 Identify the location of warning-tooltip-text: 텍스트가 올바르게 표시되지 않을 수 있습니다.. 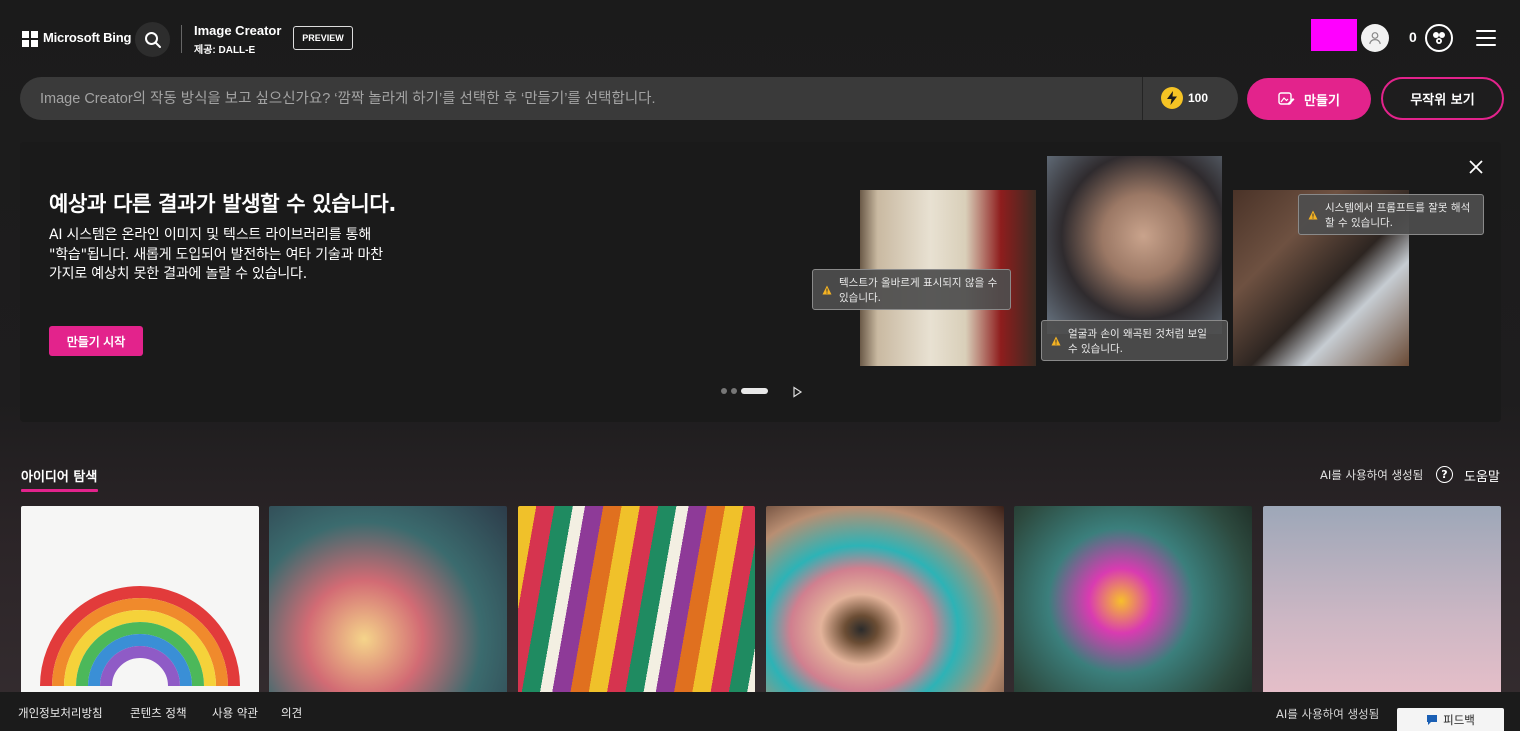
(911, 289).